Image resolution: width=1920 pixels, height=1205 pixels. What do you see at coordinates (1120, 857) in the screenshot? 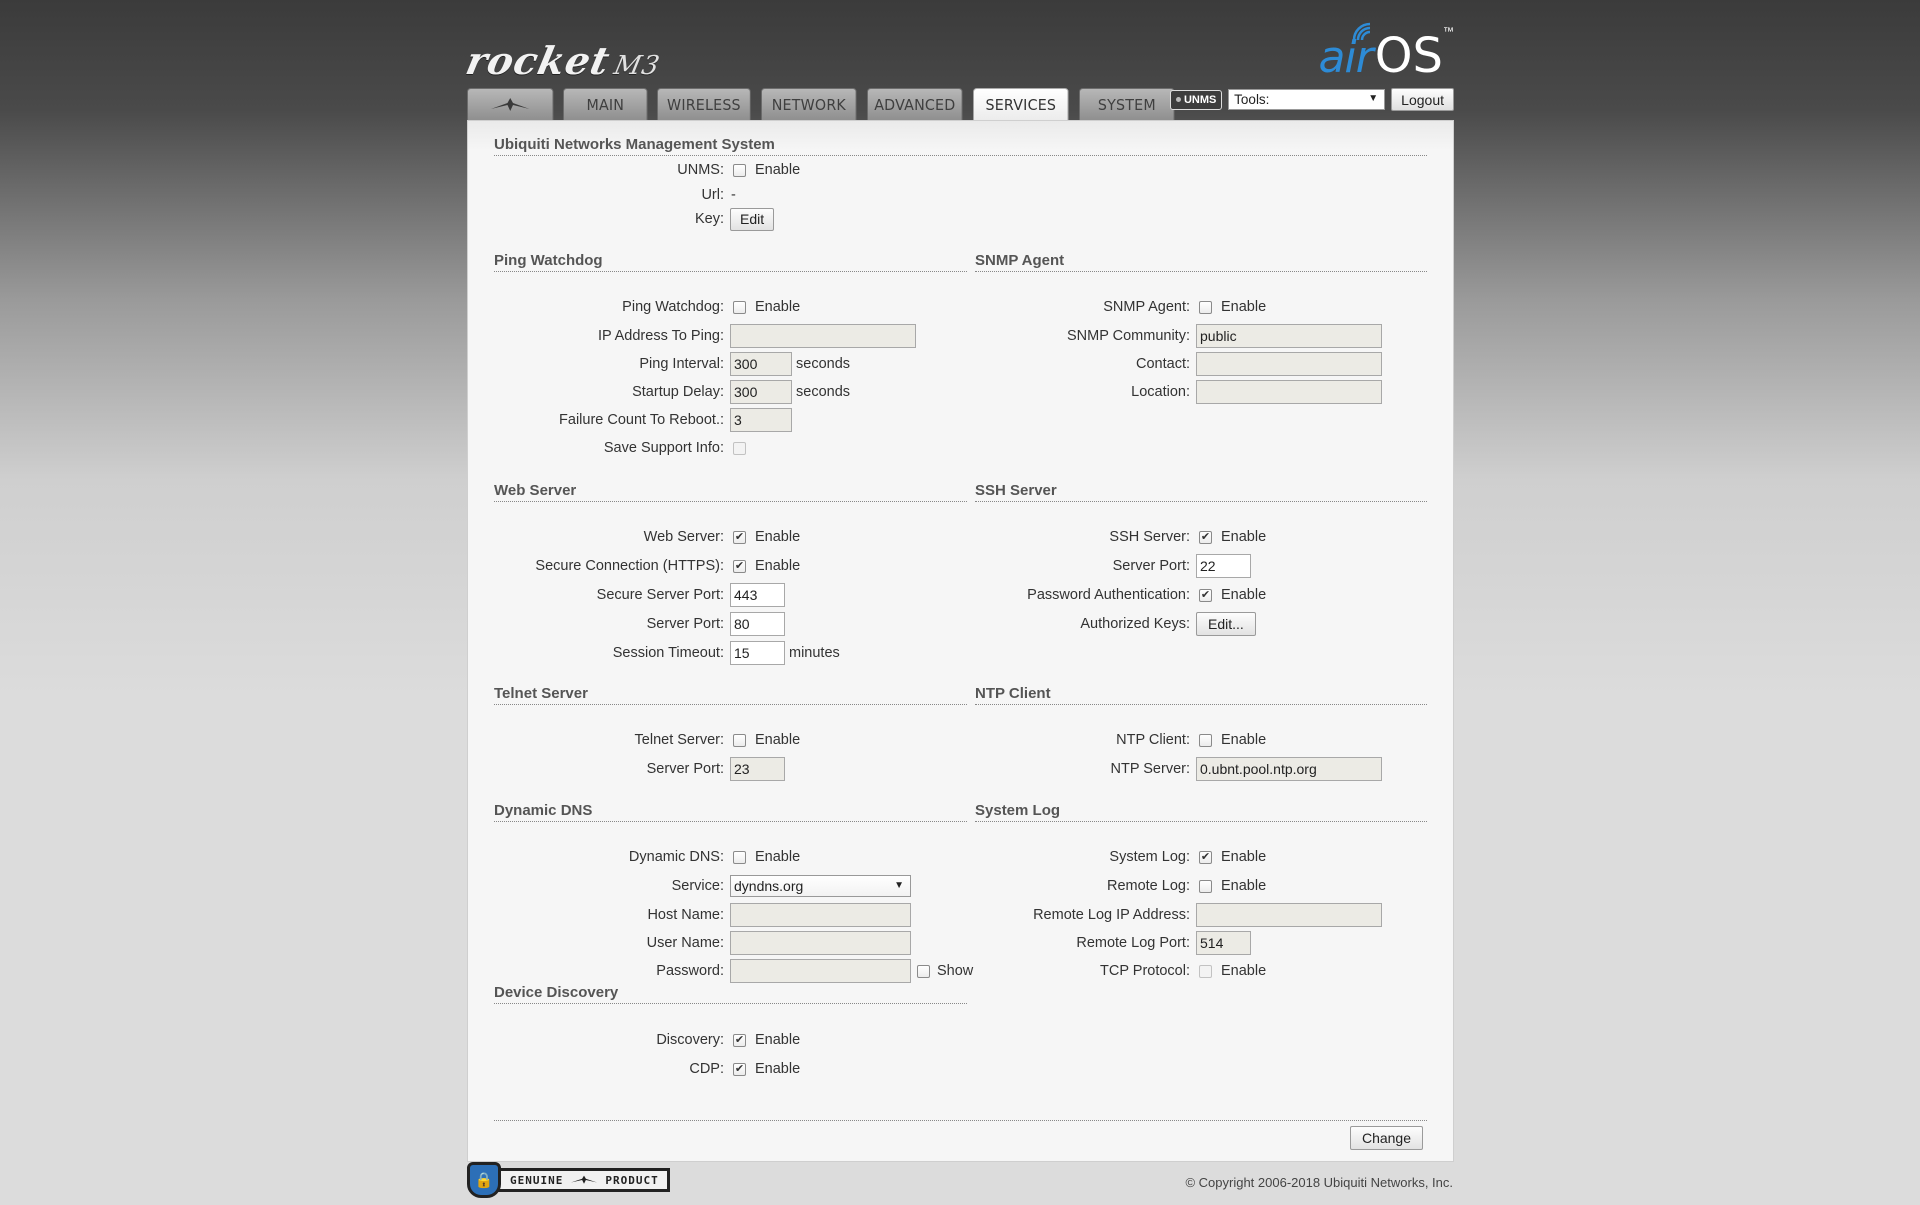
I see `system-log-row: System Log: ✔ Enable` at bounding box center [1120, 857].